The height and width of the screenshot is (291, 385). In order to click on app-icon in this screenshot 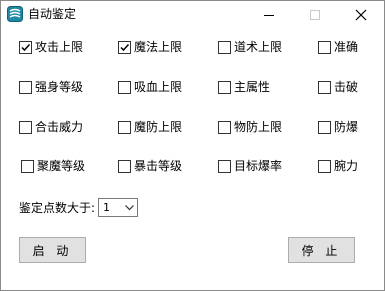, I will do `click(15, 14)`.